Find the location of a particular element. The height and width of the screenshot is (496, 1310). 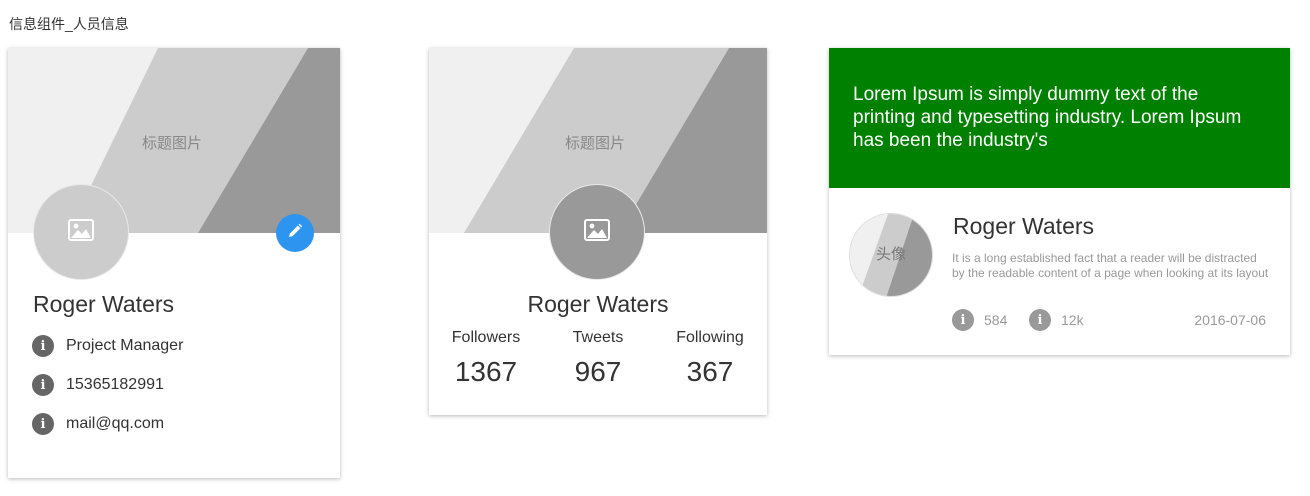

meta-value: 12k is located at coordinates (1072, 320).